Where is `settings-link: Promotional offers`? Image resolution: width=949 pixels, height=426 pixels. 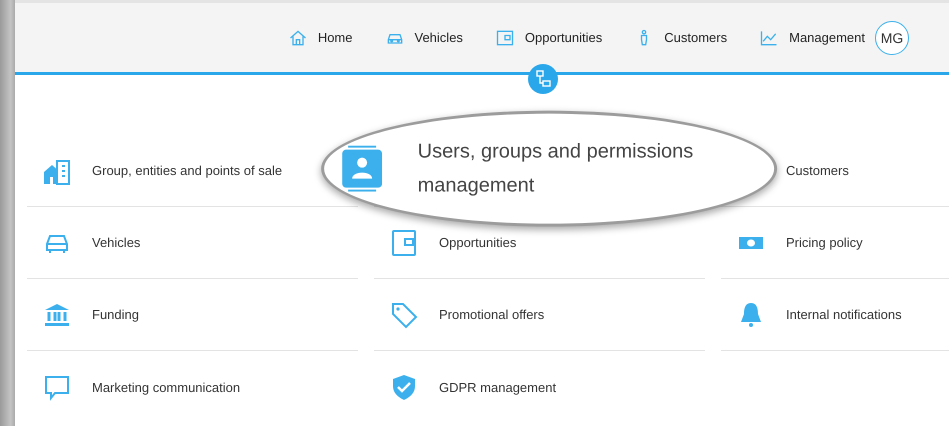 settings-link: Promotional offers is located at coordinates (491, 314).